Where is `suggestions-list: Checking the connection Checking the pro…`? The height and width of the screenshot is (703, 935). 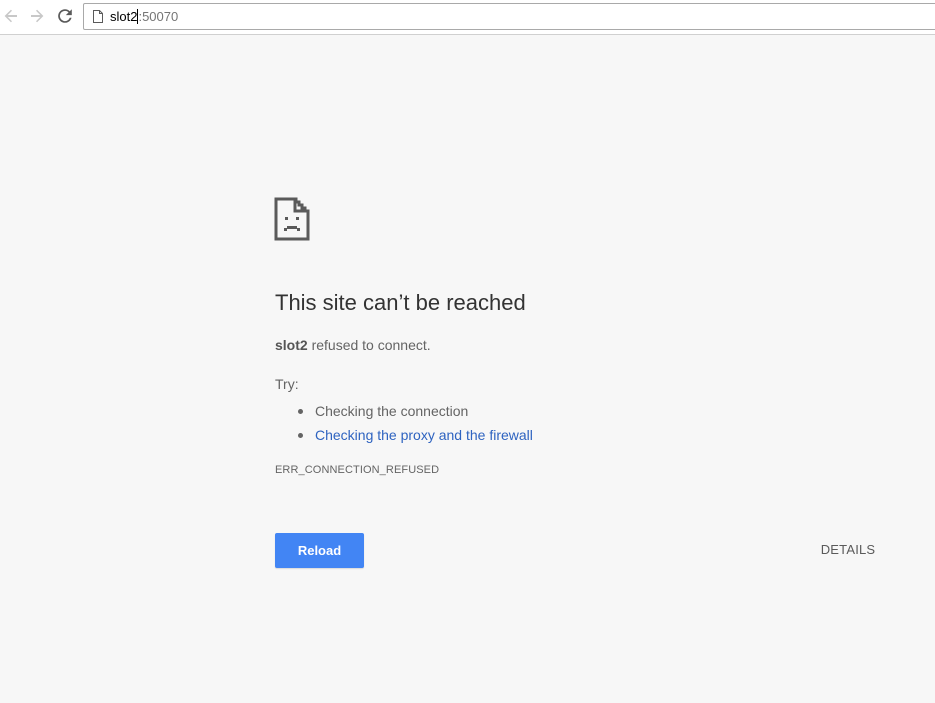 suggestions-list: Checking the connection Checking the pro… is located at coordinates (404, 423).